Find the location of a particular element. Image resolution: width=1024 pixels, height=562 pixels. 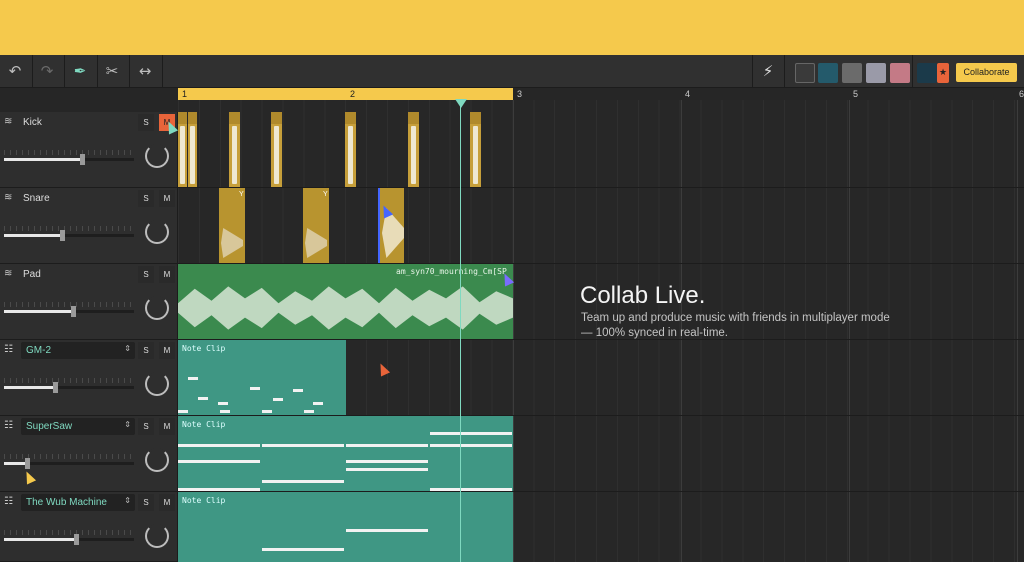

track-snare: ≋ Snare S M is located at coordinates (89, 226).